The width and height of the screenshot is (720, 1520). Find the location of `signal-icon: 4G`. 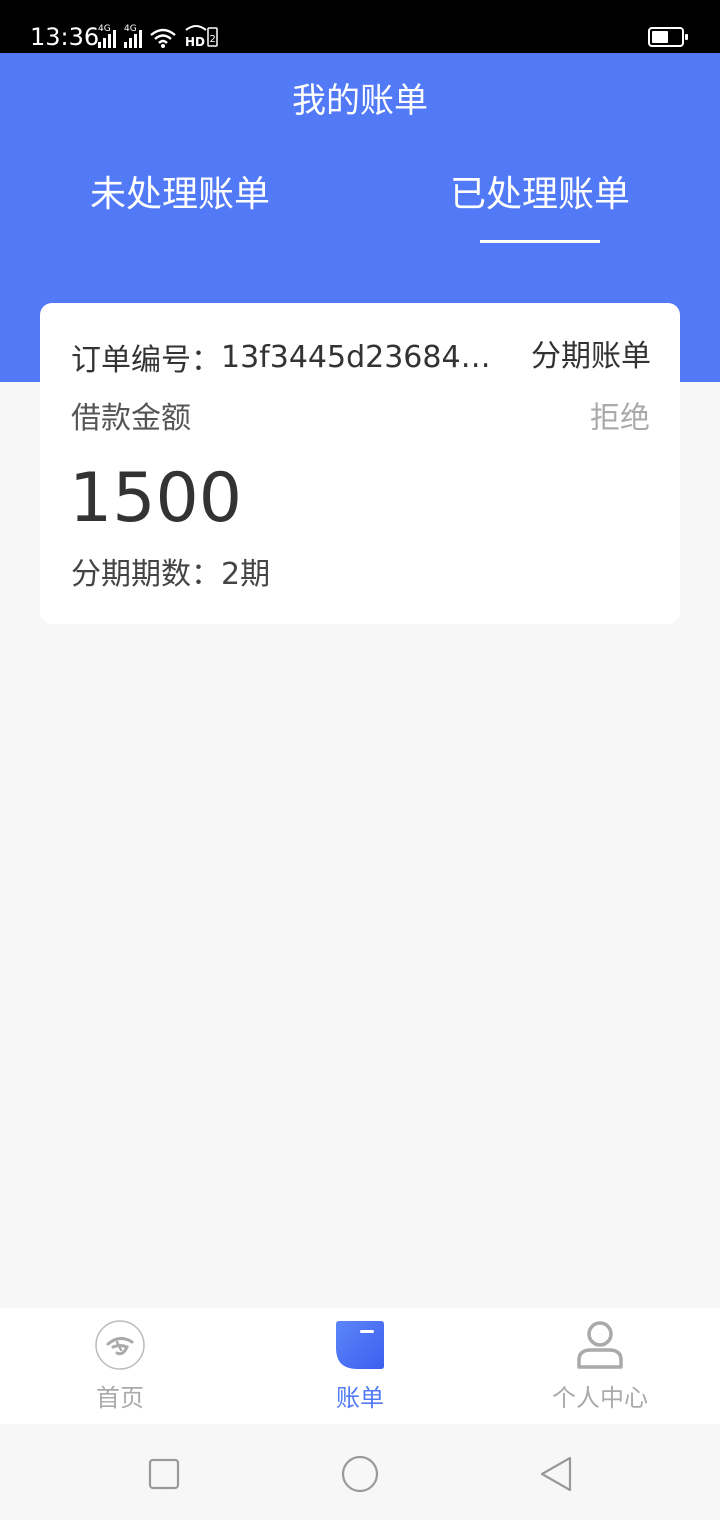

signal-icon: 4G is located at coordinates (107, 36).